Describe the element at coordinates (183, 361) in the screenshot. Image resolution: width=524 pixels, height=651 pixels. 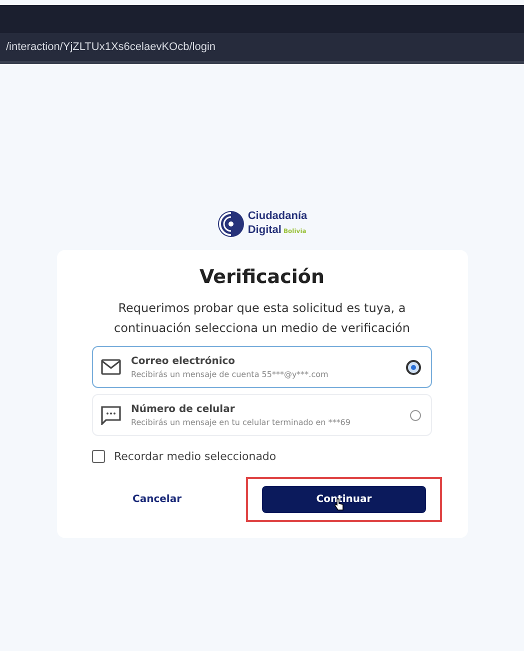
I see `option-title: Correo electrónico` at that location.